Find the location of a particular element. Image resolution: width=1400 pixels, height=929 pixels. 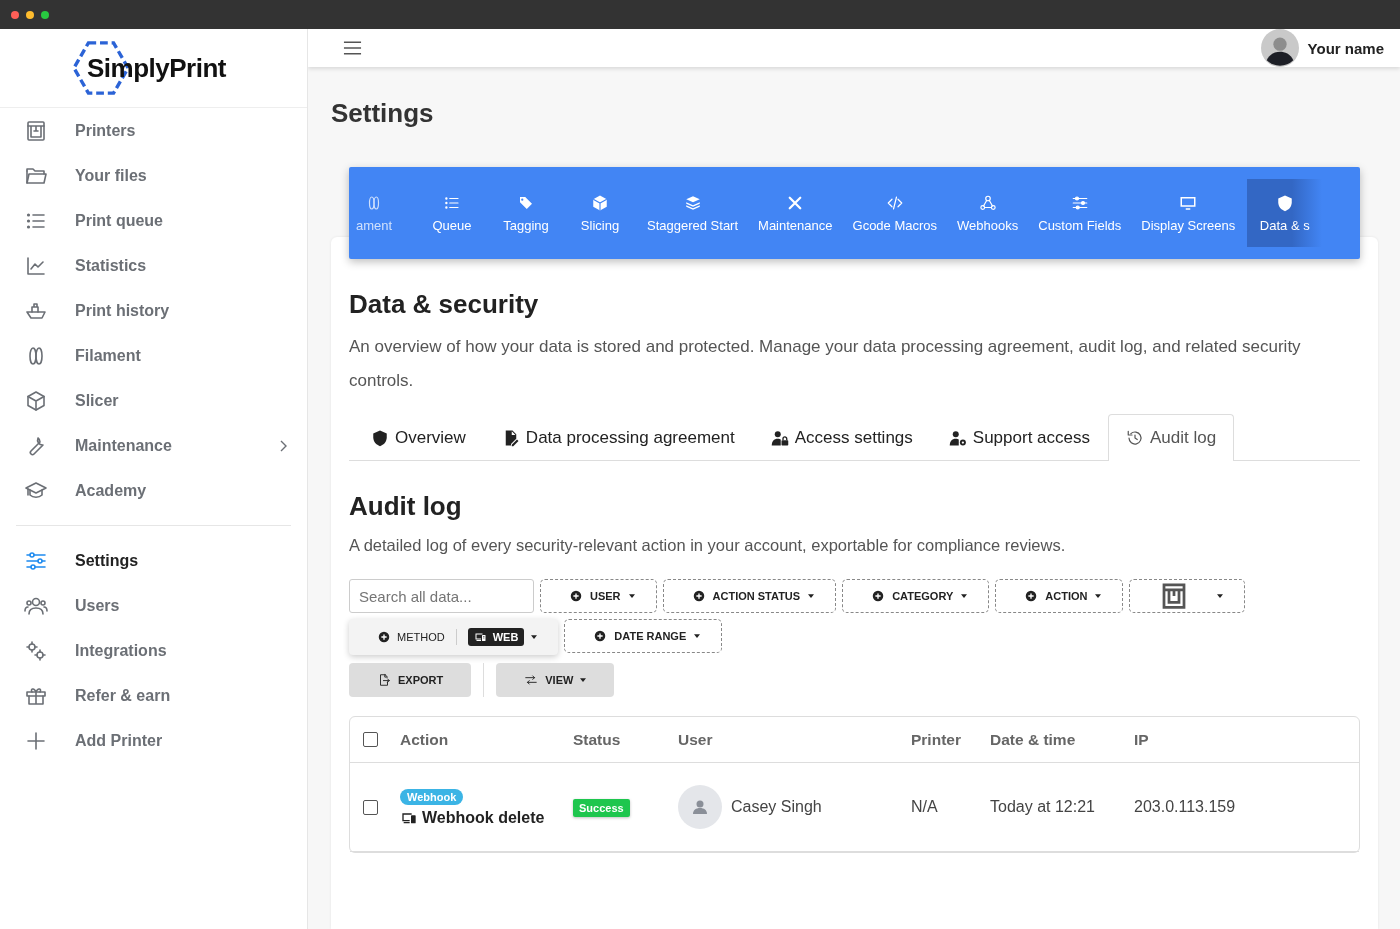

settings-tab: Display Screens is located at coordinates (1188, 213).